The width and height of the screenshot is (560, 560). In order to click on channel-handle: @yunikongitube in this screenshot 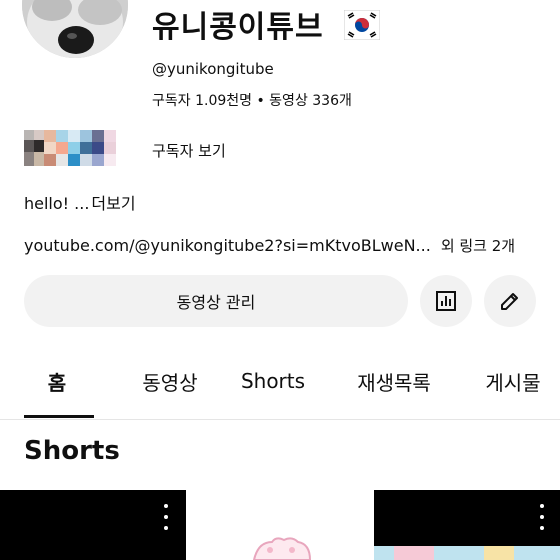, I will do `click(213, 69)`.